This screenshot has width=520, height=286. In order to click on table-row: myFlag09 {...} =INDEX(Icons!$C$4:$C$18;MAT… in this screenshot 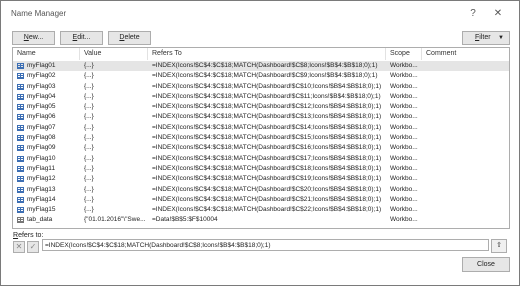, I will do `click(261, 148)`.